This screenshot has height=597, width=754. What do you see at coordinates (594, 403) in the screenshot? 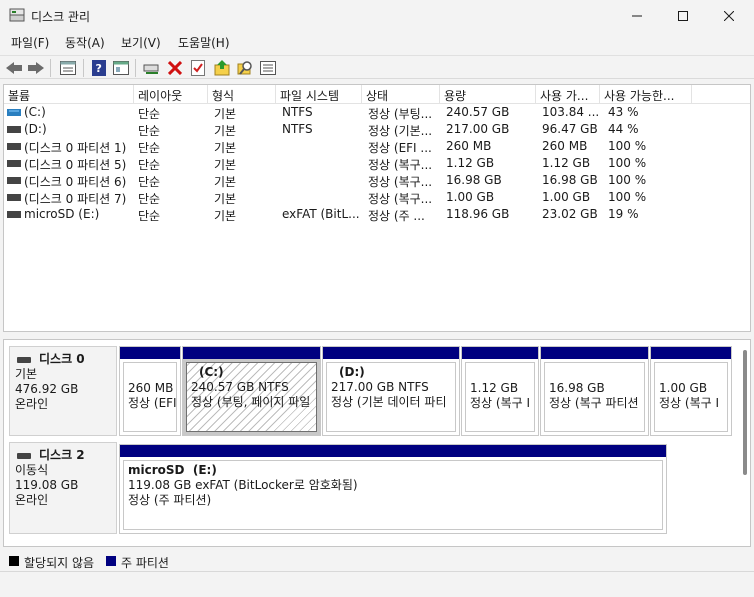
I see `partition-status: 정상 (복구 파티션` at bounding box center [594, 403].